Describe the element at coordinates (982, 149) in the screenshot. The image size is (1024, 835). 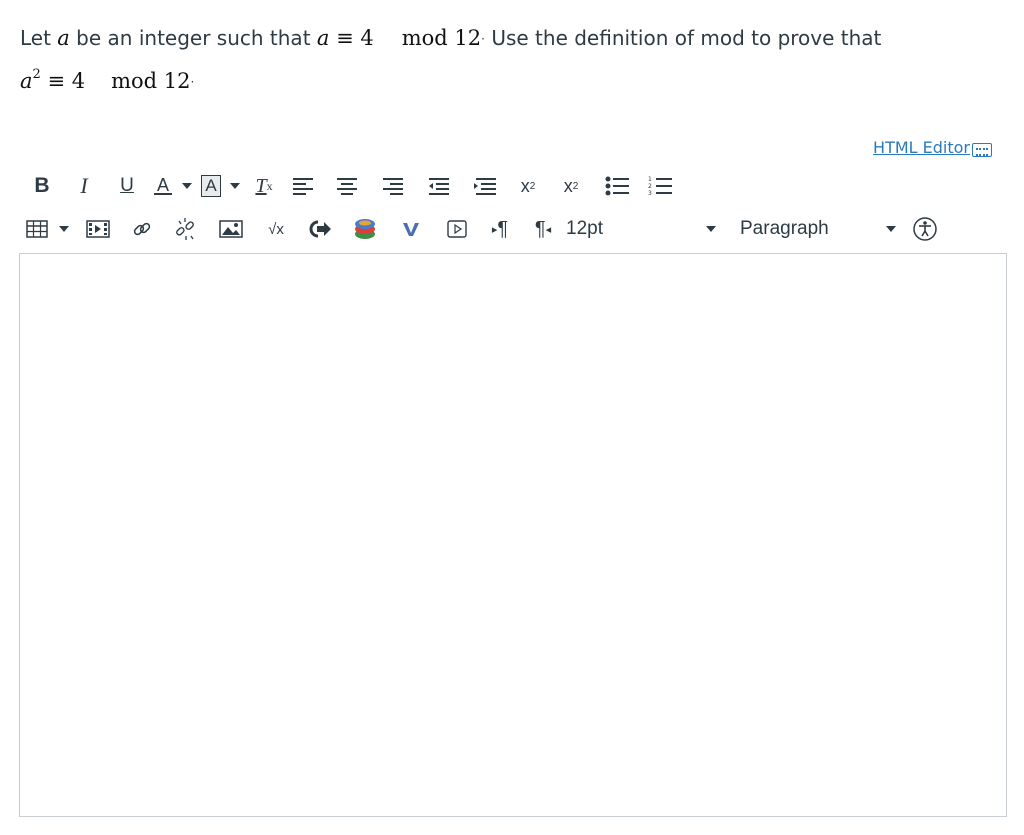
I see `keyboard-icon` at that location.